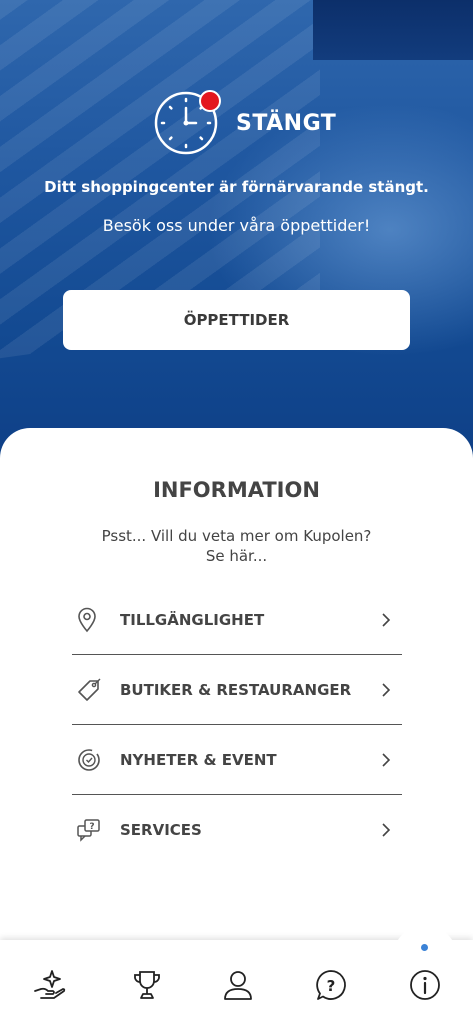  I want to click on trophy-icon, so click(147, 985).